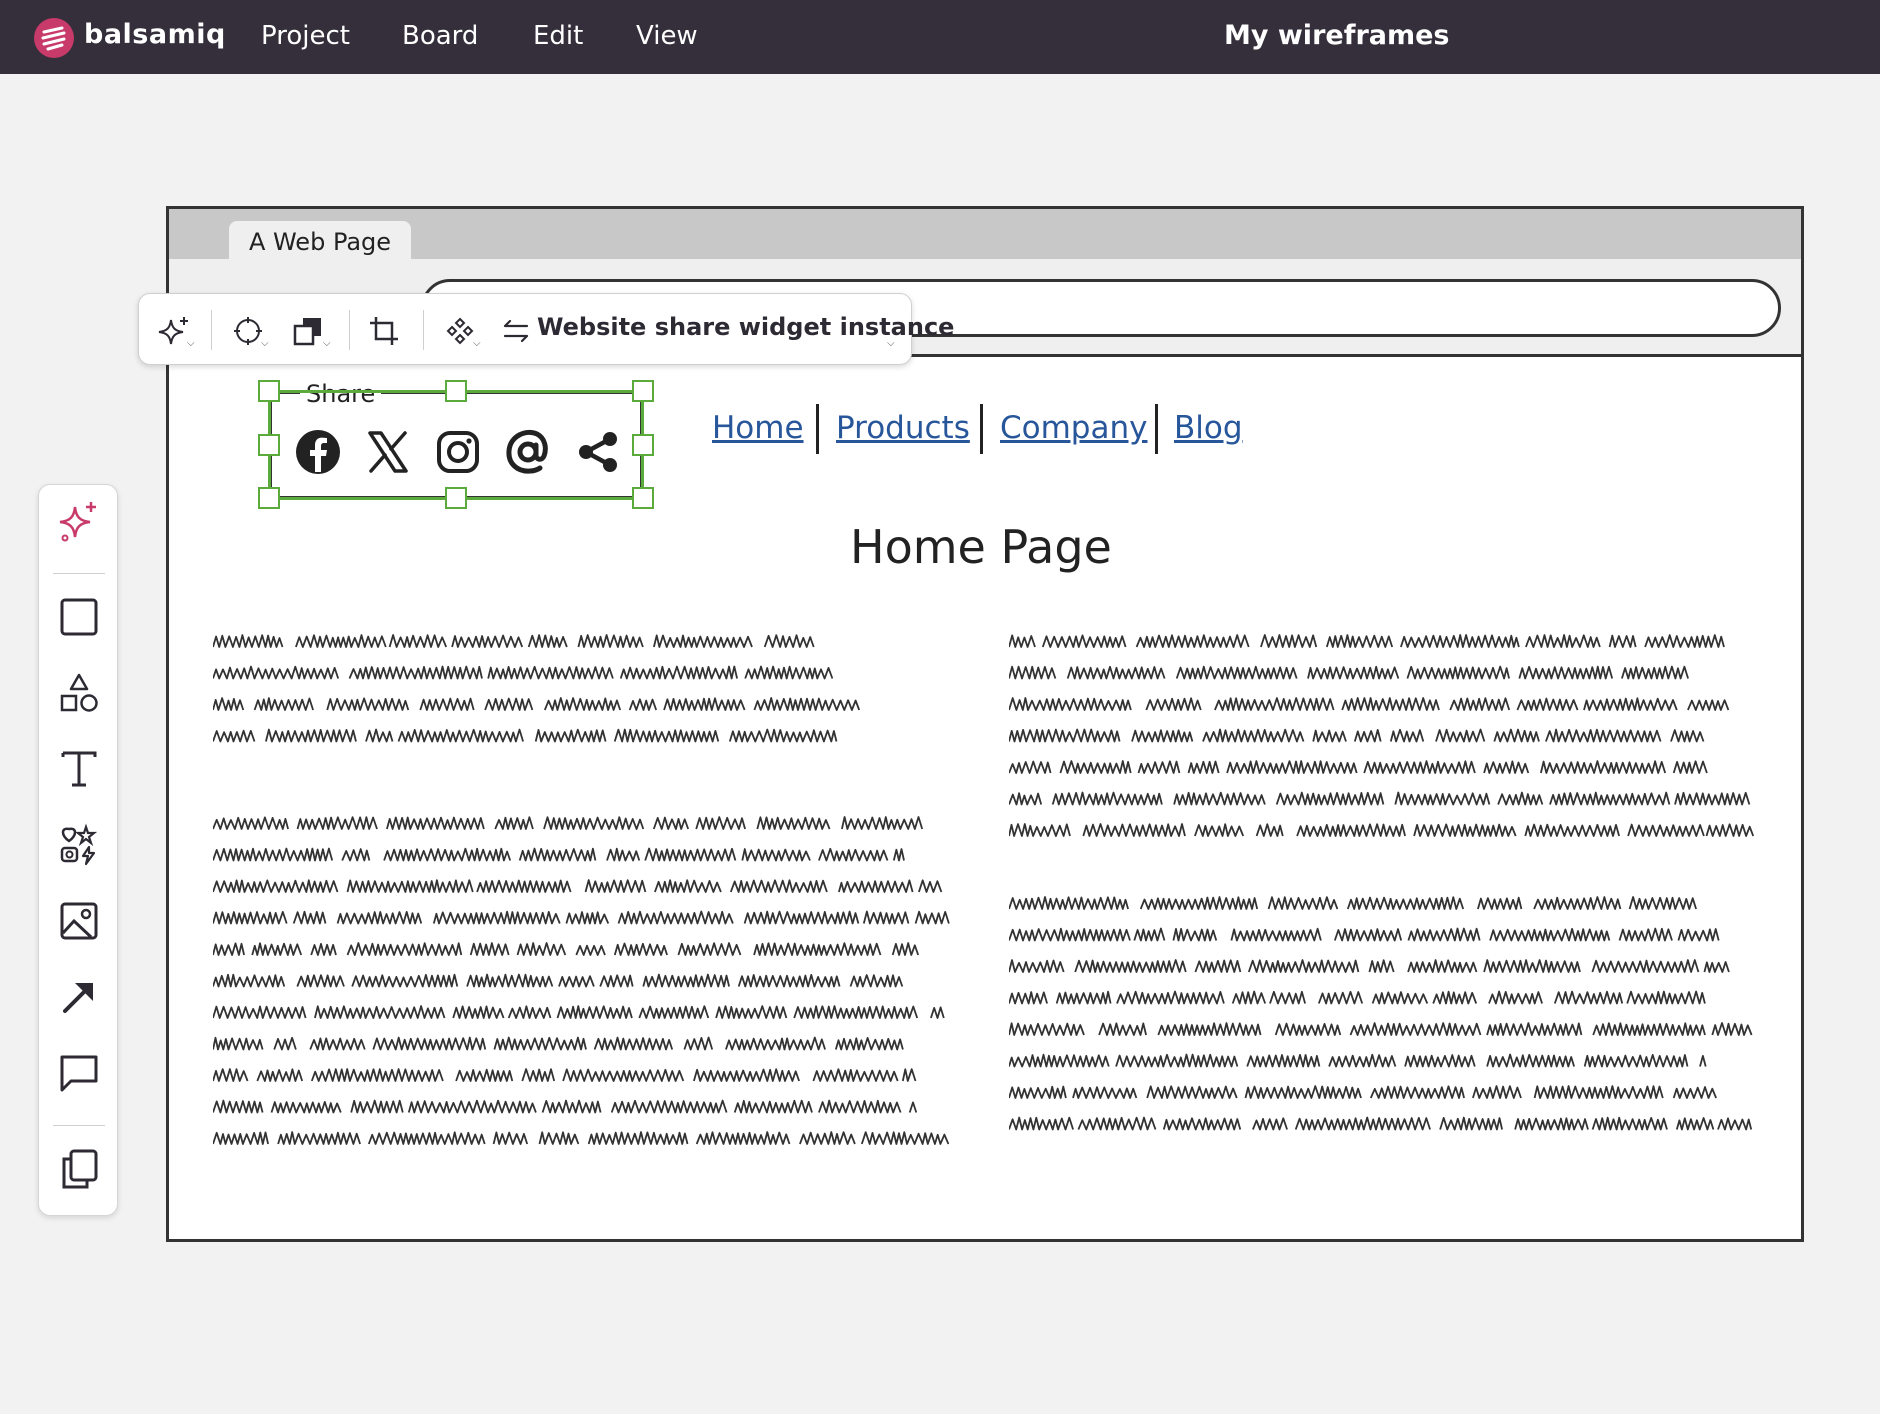 The width and height of the screenshot is (1880, 1414). I want to click on project-title: My wireframes, so click(1337, 35).